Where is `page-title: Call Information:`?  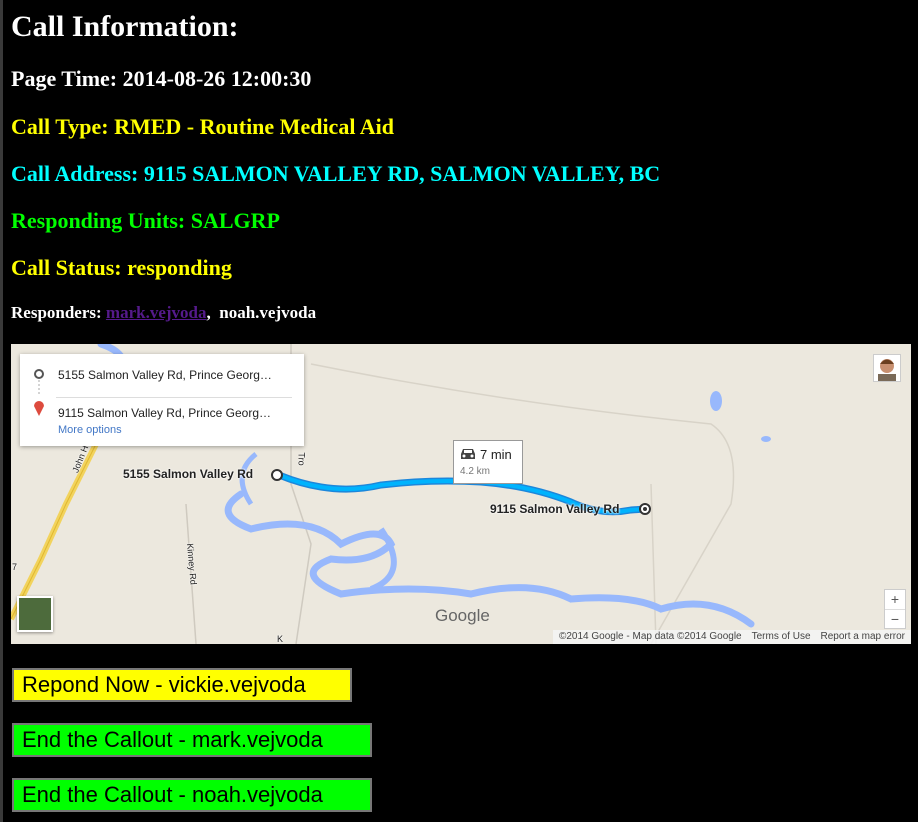
page-title: Call Information: is located at coordinates (125, 26).